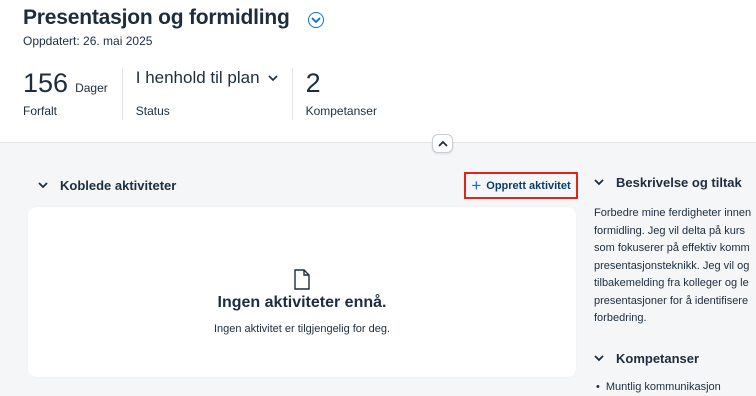  I want to click on description-line: tilbakemelding fra kolleger og le, so click(671, 283).